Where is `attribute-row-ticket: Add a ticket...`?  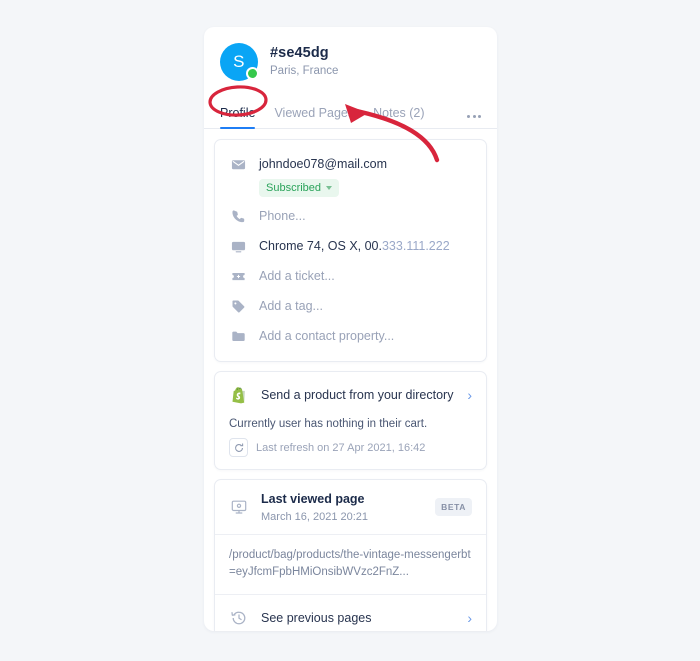 attribute-row-ticket: Add a ticket... is located at coordinates (350, 277).